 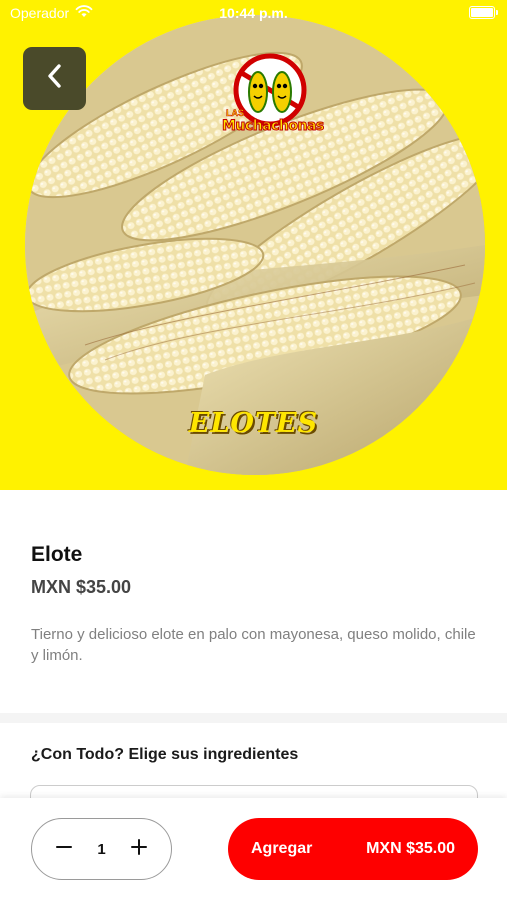 I want to click on decrease-quantity-button, so click(x=64, y=849).